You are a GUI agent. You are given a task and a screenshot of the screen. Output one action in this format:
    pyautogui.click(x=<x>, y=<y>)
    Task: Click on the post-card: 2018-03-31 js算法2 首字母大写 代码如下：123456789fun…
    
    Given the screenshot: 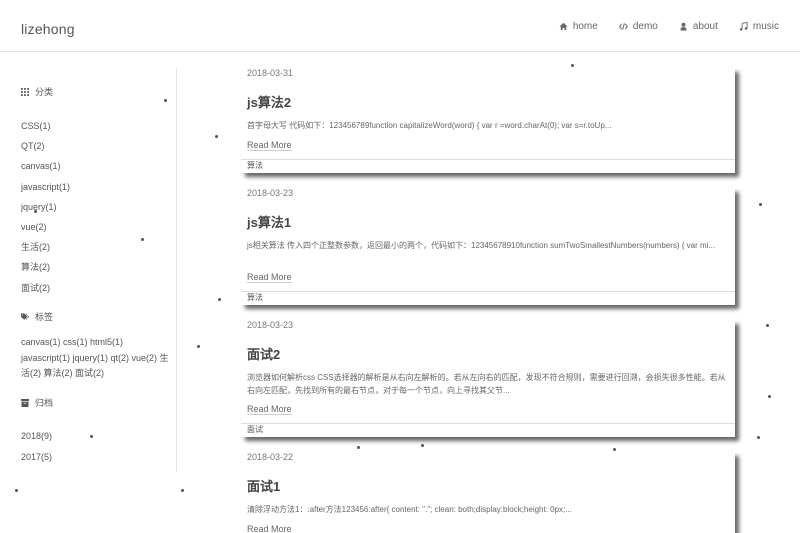 What is the action you would take?
    pyautogui.click(x=488, y=120)
    